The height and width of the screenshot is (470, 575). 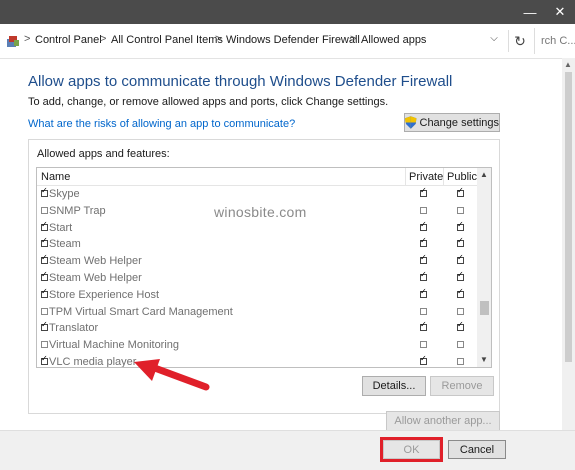 I want to click on app-name: VLC media player, so click(x=93, y=362).